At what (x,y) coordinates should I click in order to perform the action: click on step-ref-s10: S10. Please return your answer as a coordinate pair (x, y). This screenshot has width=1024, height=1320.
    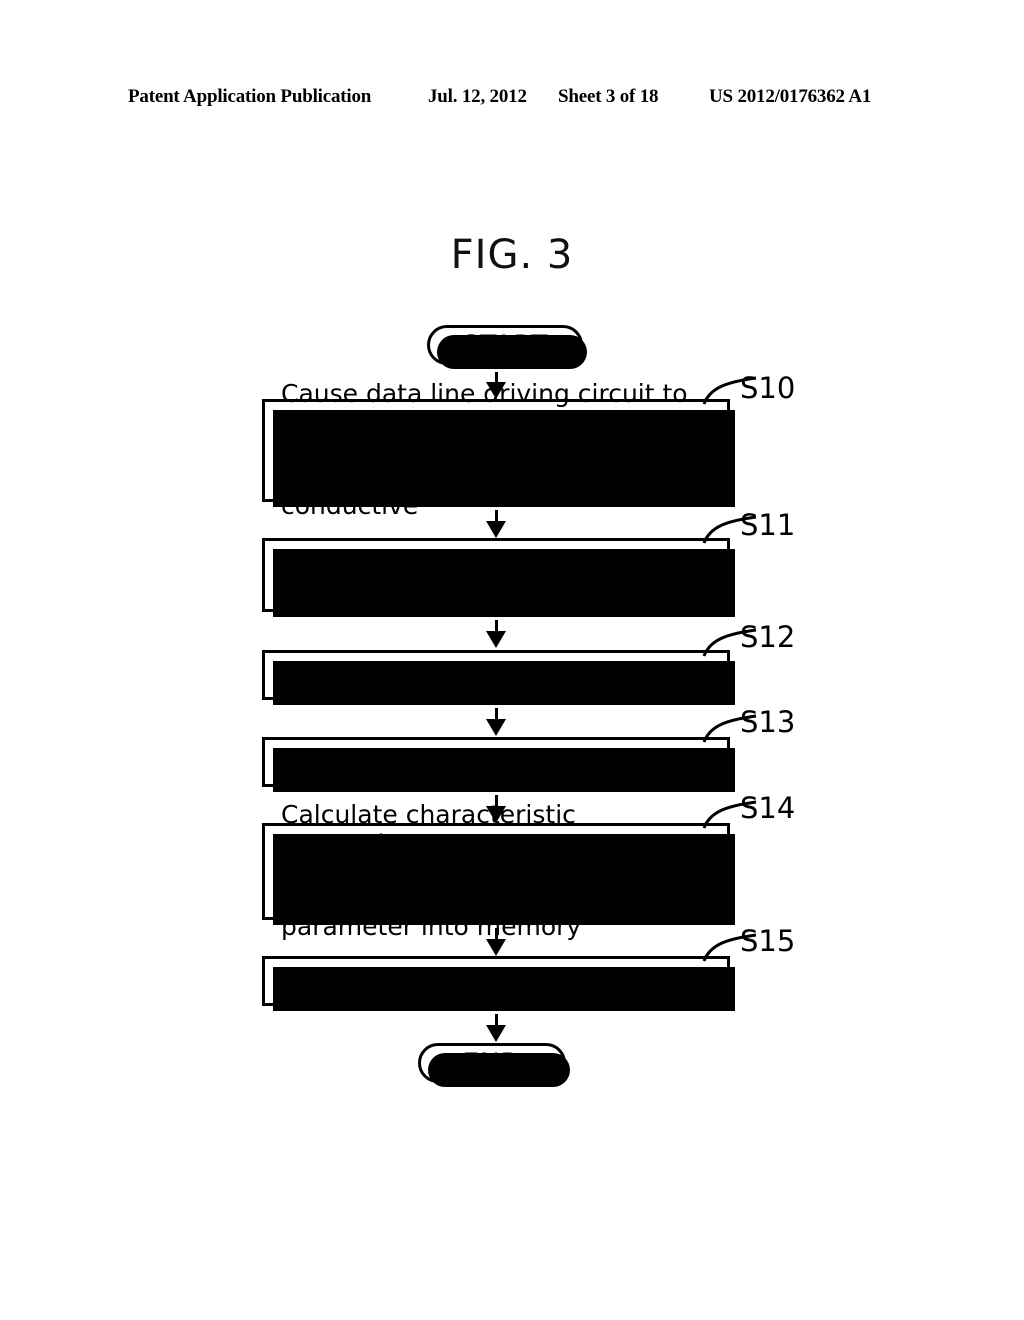
    Looking at the image, I should click on (768, 388).